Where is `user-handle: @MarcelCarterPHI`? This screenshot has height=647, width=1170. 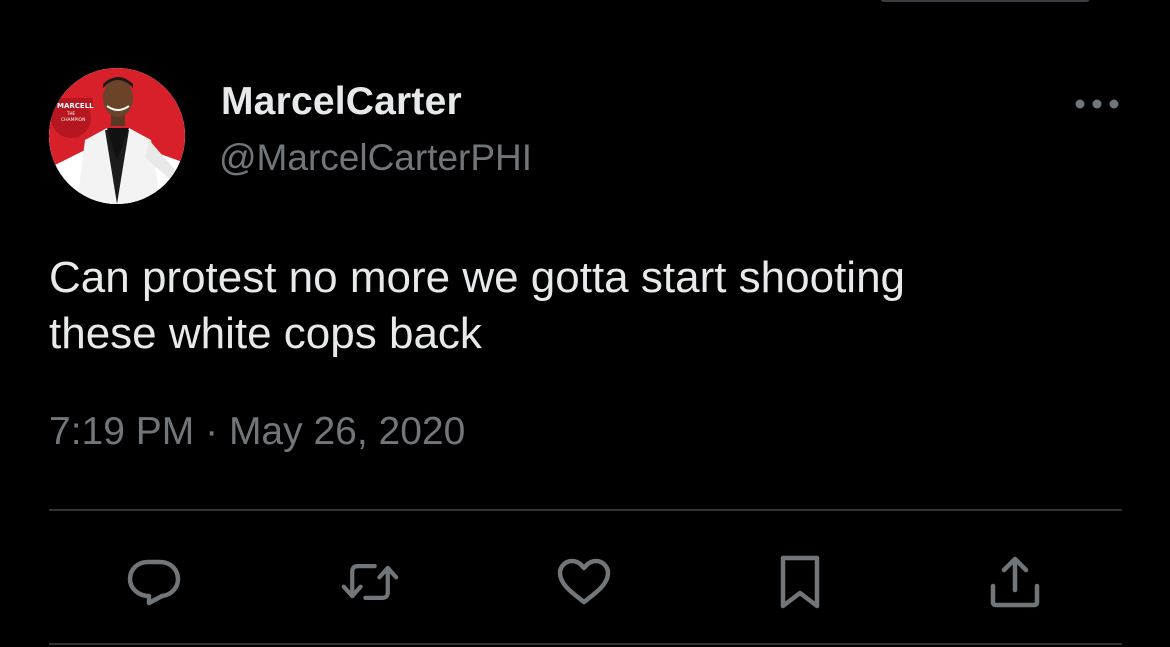
user-handle: @MarcelCarterPHI is located at coordinates (375, 158).